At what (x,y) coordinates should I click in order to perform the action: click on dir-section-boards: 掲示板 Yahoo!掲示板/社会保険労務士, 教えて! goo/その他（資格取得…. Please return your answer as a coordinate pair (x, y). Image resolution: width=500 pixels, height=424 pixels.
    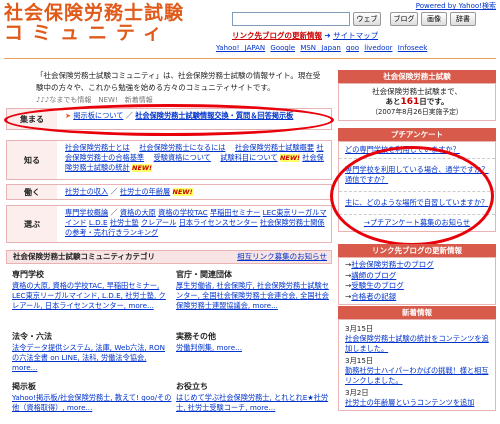
    Looking at the image, I should click on (92, 397).